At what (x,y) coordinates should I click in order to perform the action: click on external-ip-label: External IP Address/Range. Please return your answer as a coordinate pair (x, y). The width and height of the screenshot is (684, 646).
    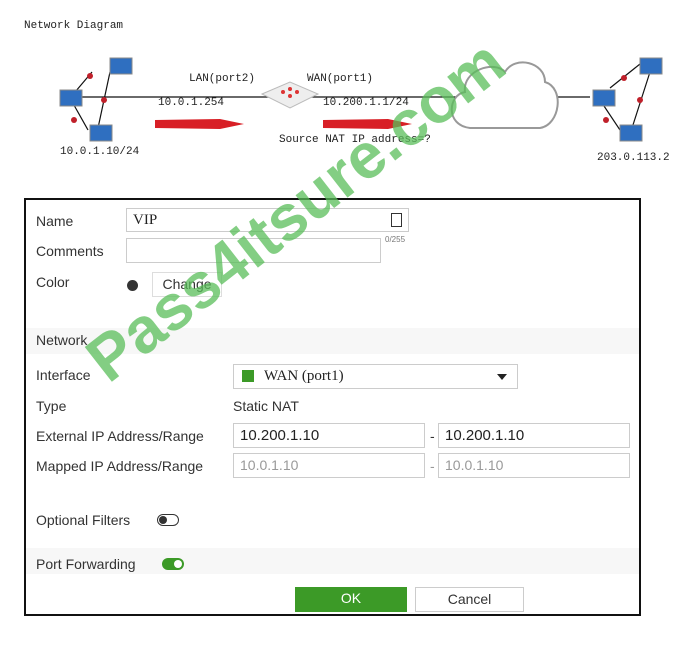
    Looking at the image, I should click on (120, 436).